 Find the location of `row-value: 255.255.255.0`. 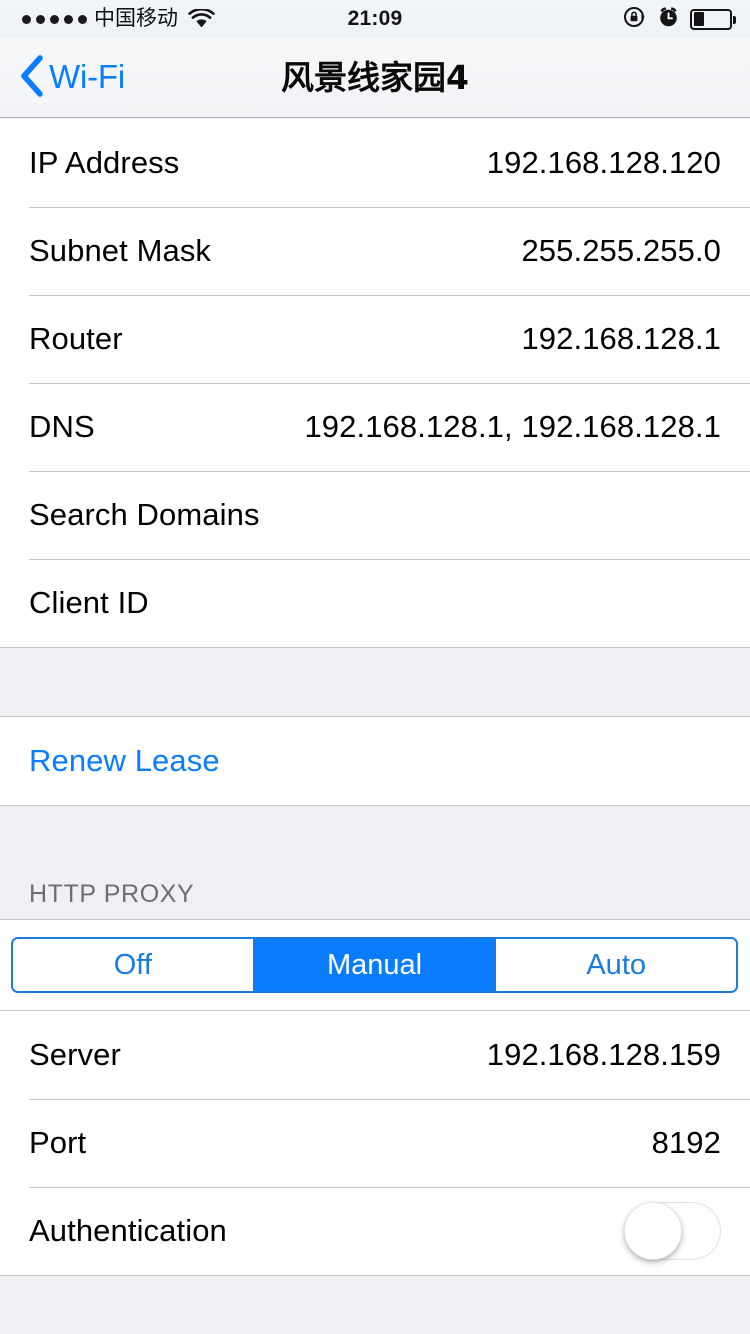

row-value: 255.255.255.0 is located at coordinates (621, 250).